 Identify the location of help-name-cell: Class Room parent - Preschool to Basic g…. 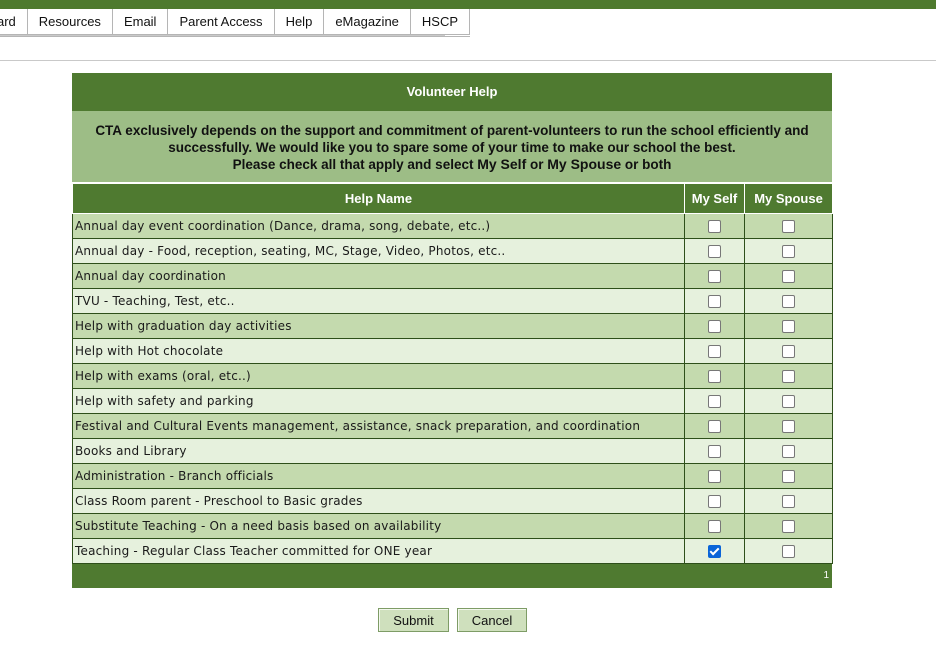
(378, 501).